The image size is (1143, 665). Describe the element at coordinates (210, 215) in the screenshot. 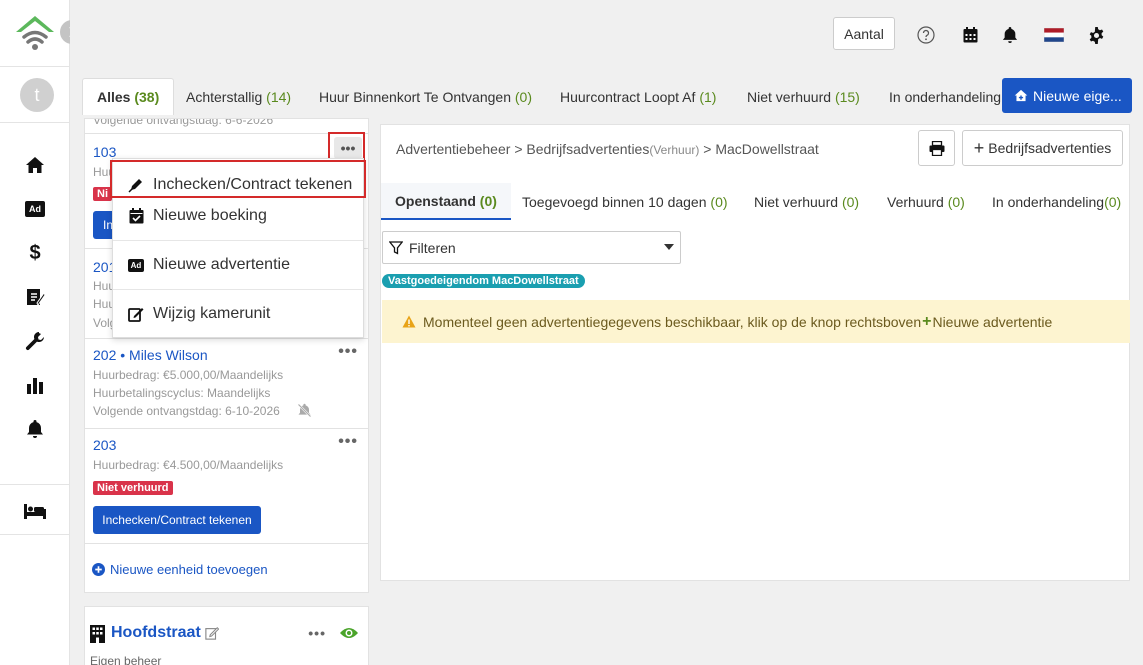

I see `menu-item-label: Nieuwe boeking` at that location.